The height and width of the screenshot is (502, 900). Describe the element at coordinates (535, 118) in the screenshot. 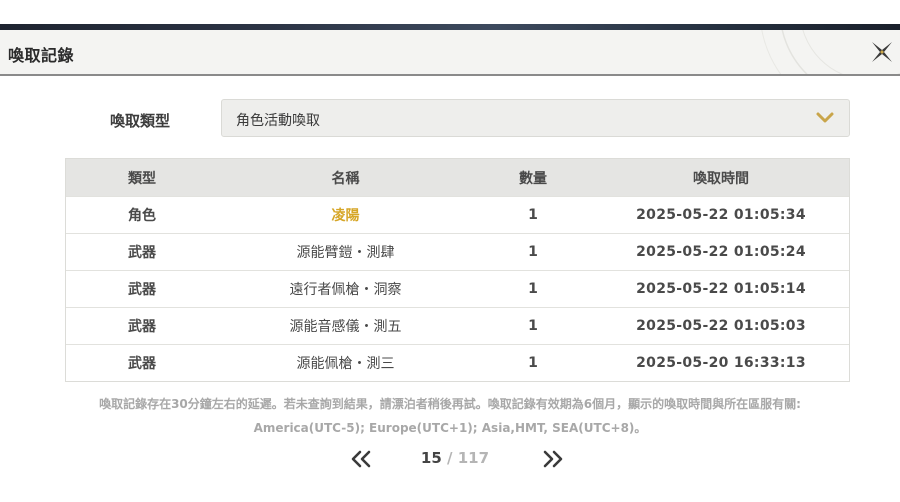

I see `pull-type-select: 角色活動喚取` at that location.